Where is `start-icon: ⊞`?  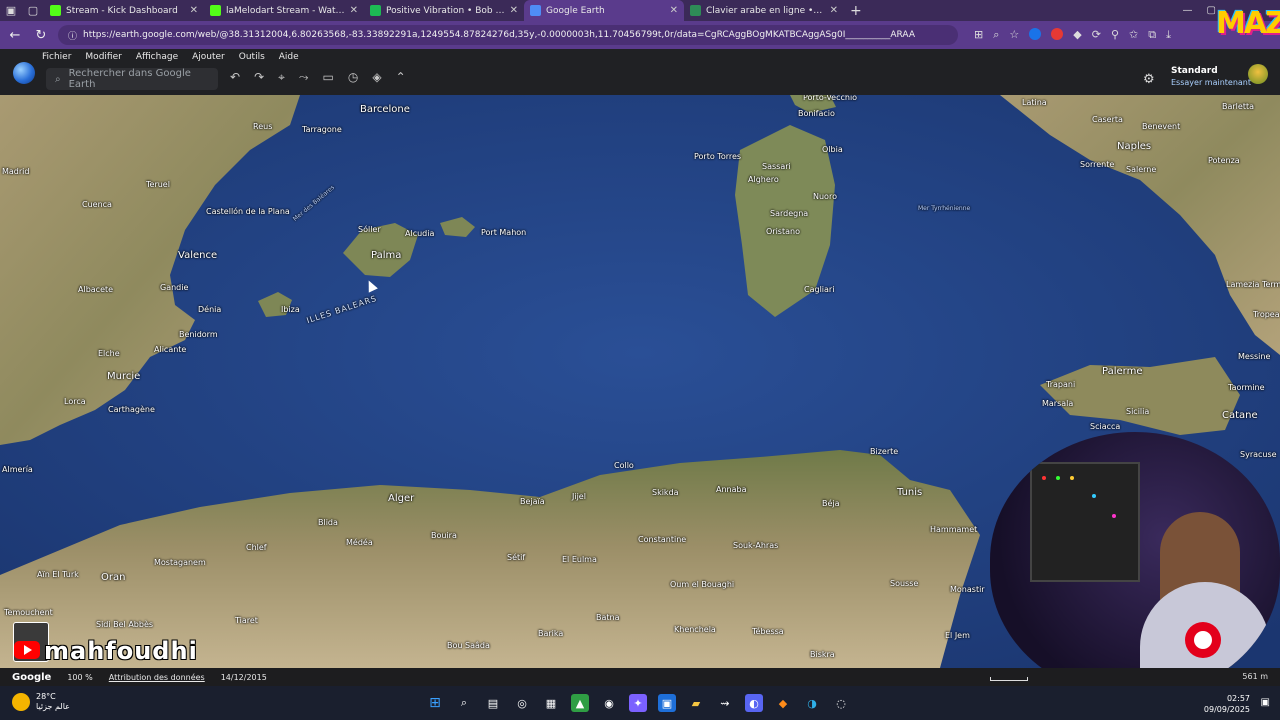
start-icon: ⊞ is located at coordinates (435, 703).